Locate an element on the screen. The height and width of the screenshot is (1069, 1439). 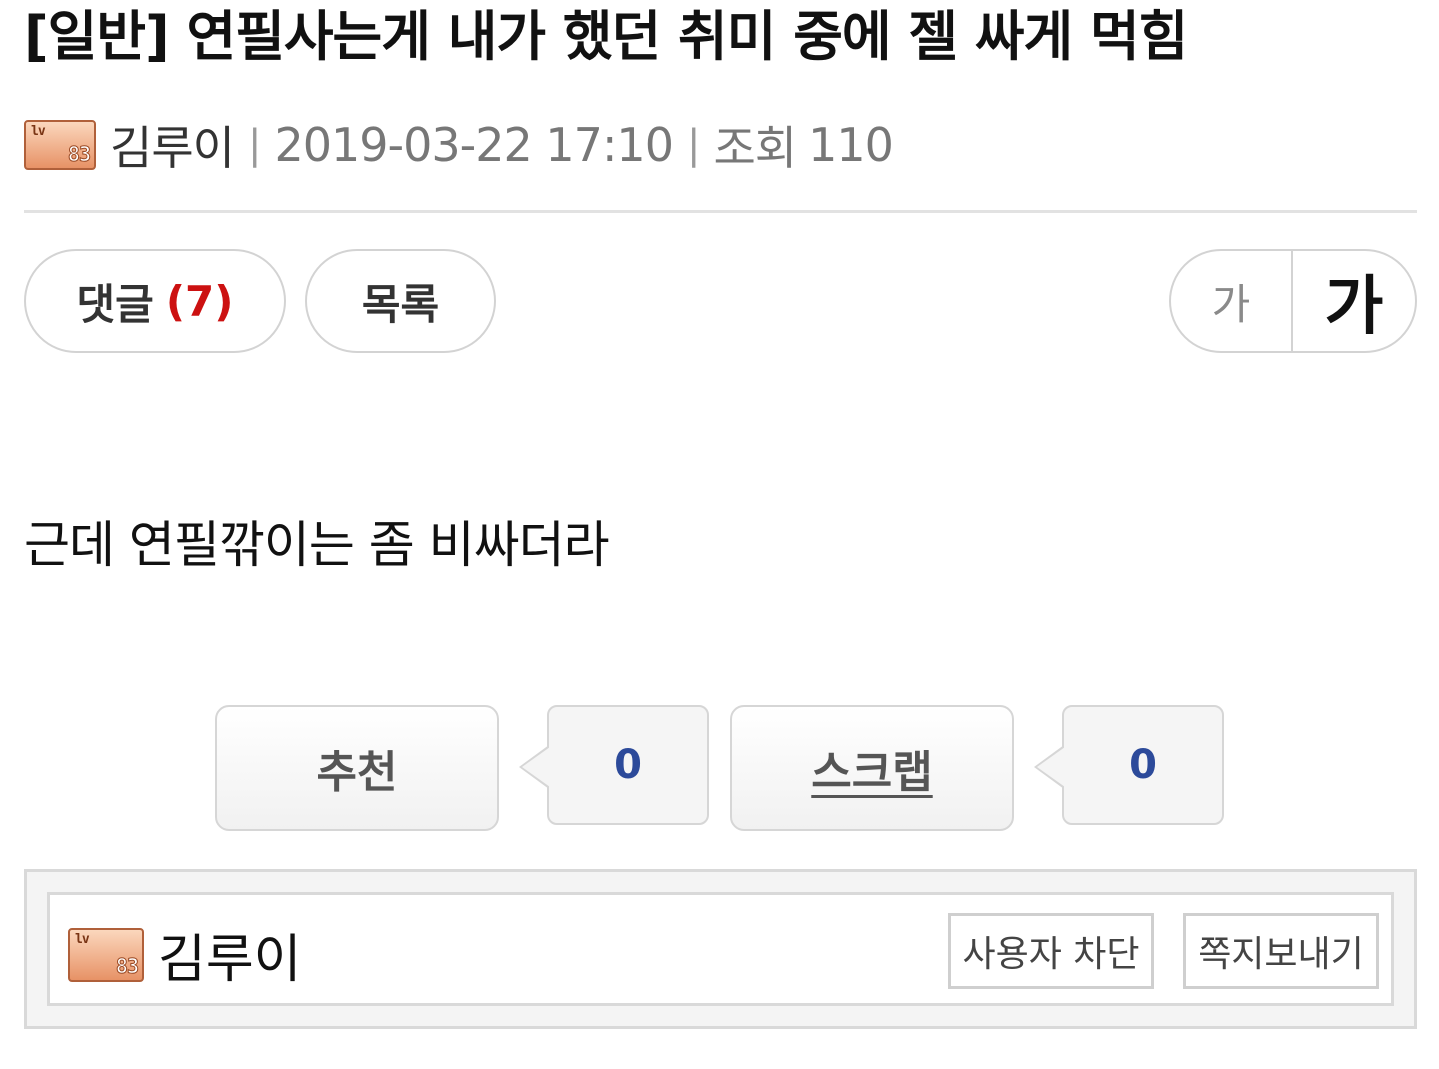
block-user-button: 사용자 차단 is located at coordinates (1051, 951).